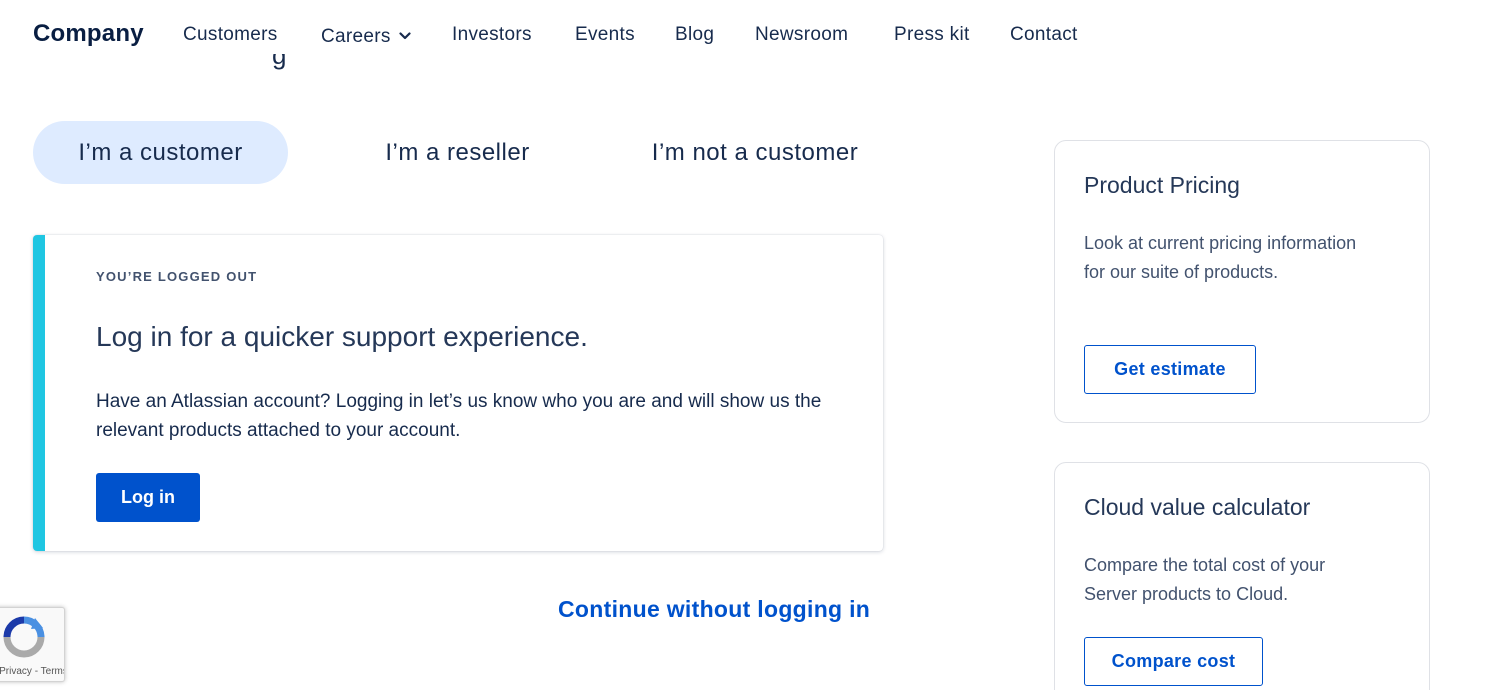  Describe the element at coordinates (1170, 369) in the screenshot. I see `get-estimate-button: Get estimate` at that location.